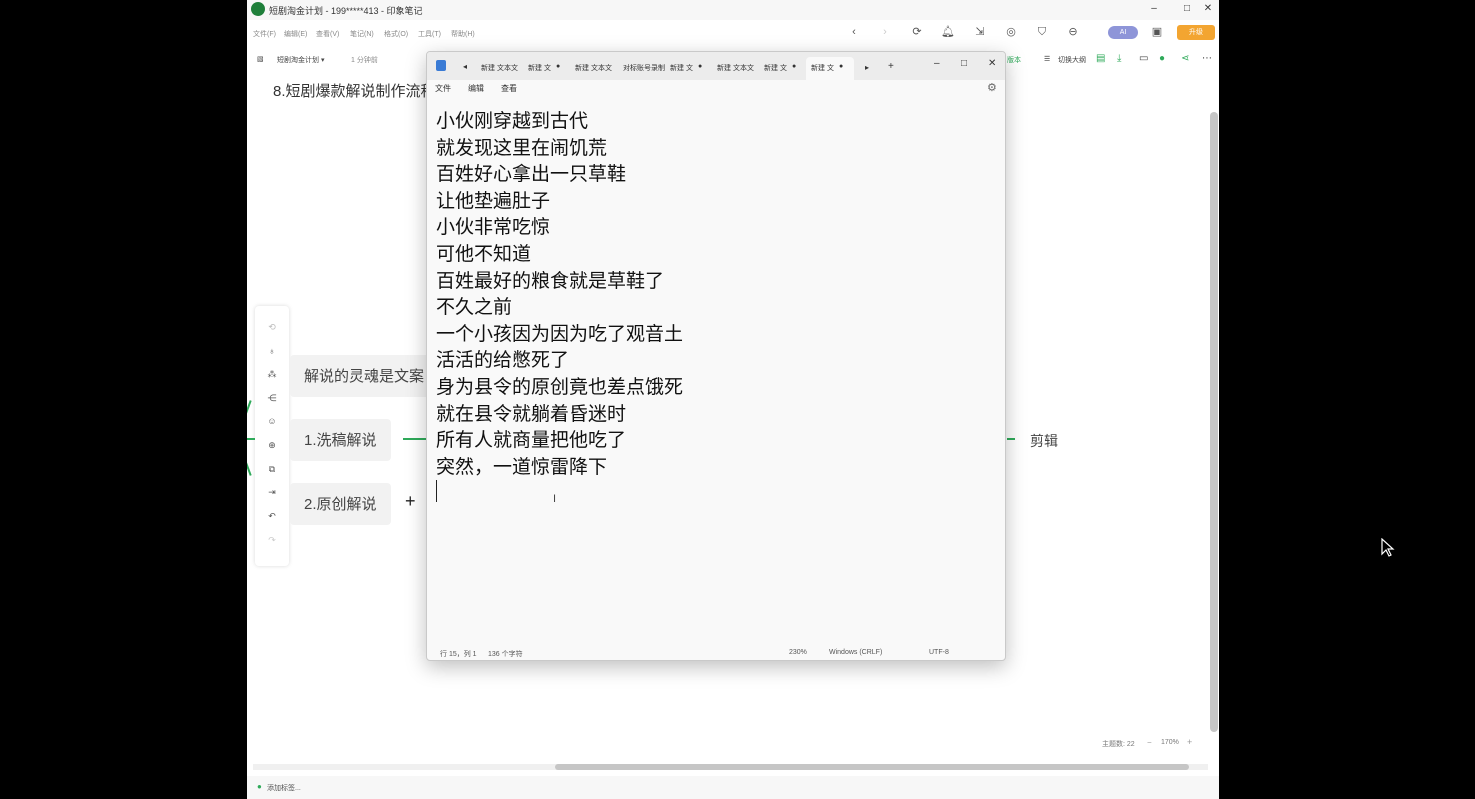  I want to click on tab-3: 新建 文本文, so click(593, 68).